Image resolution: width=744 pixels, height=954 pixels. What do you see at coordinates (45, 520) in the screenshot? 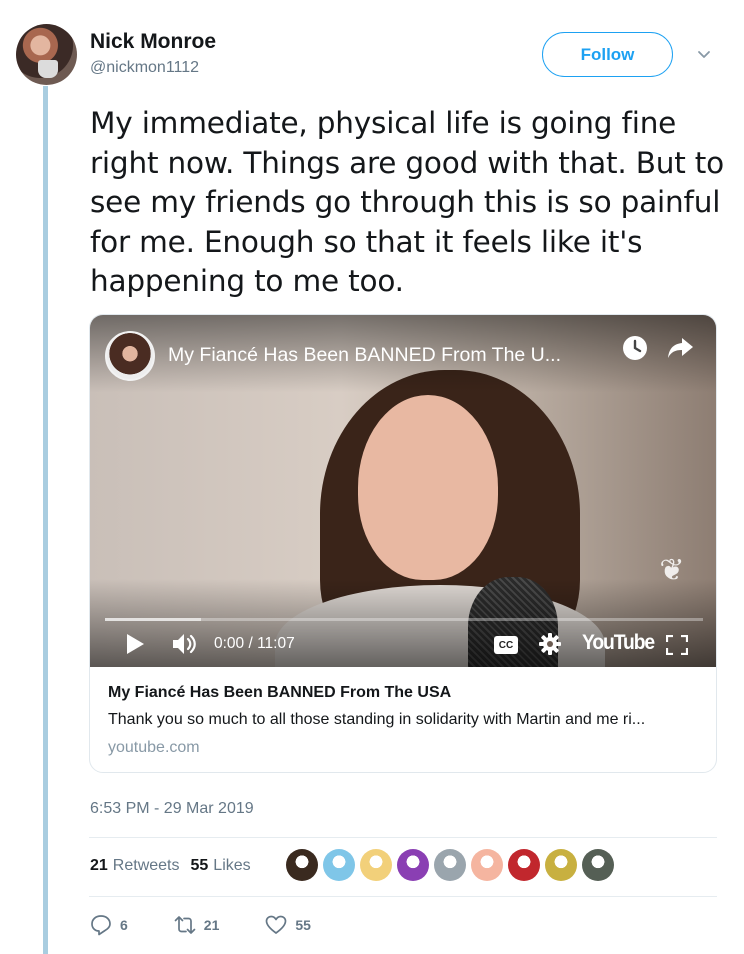
I see `thread-line` at bounding box center [45, 520].